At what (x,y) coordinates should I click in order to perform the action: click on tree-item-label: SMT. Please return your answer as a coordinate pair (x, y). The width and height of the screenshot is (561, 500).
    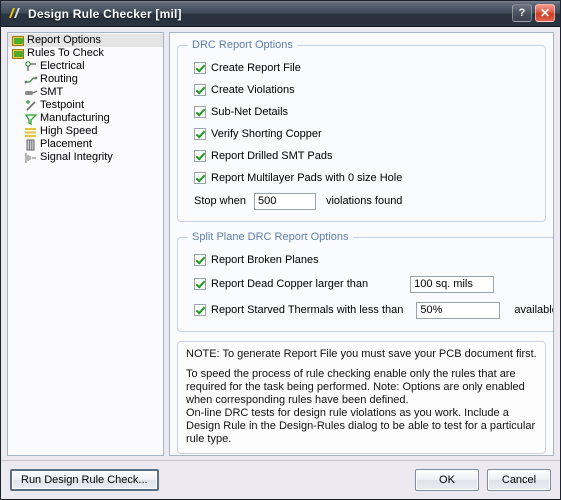
    Looking at the image, I should click on (52, 92).